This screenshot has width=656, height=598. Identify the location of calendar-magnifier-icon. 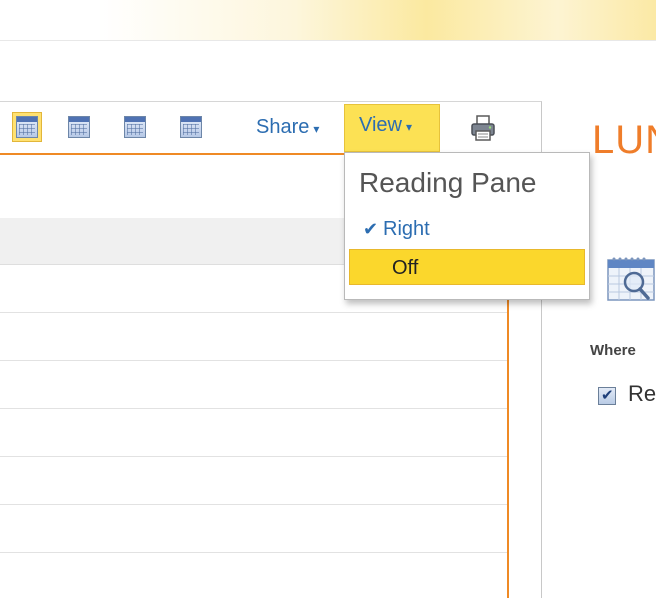
(631, 279).